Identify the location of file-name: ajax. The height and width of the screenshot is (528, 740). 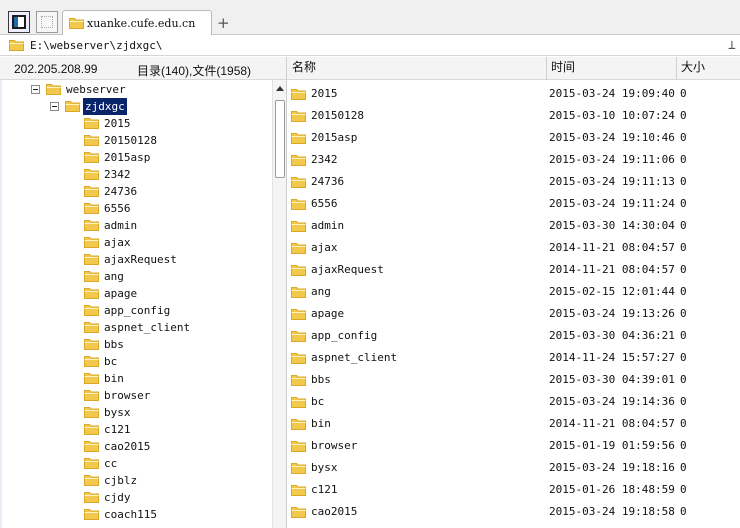
(324, 247).